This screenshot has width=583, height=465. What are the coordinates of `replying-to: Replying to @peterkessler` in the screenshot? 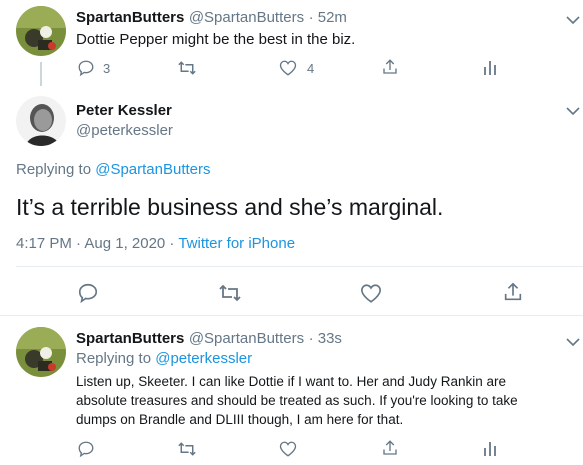 It's located at (164, 358).